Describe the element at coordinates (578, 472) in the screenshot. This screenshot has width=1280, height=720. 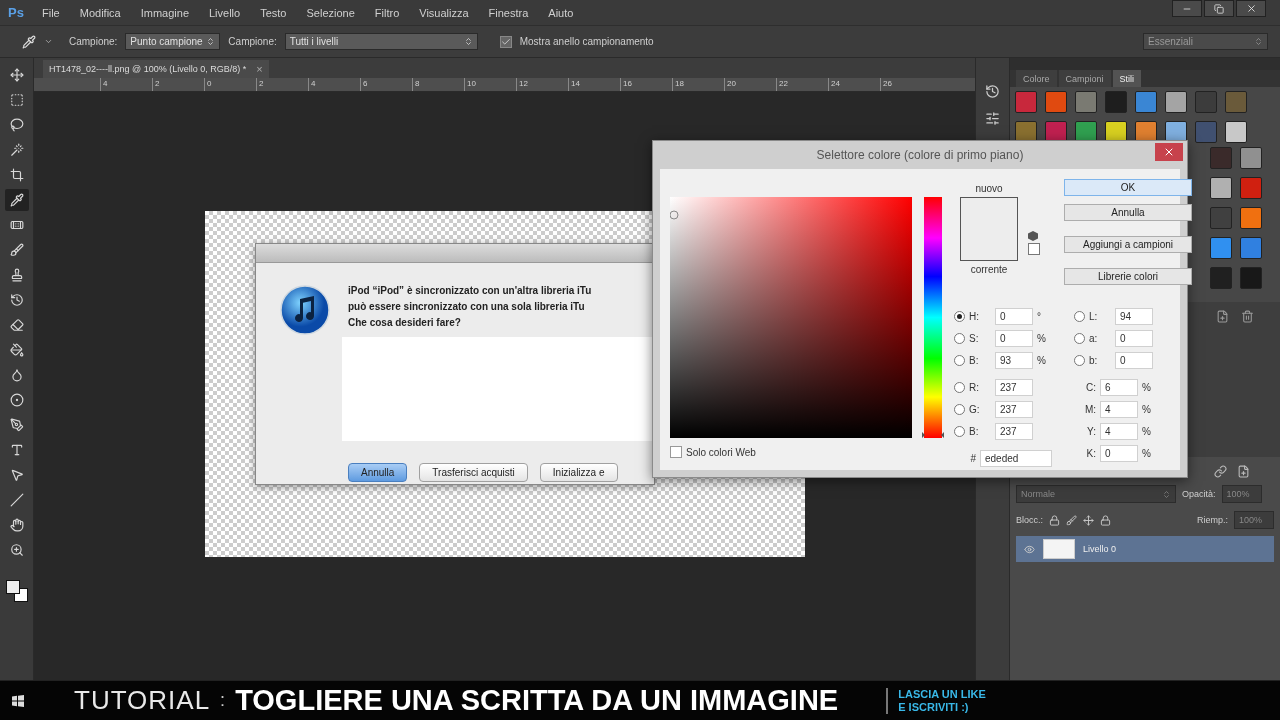
I see `dialog-button: Inizializza e` at that location.